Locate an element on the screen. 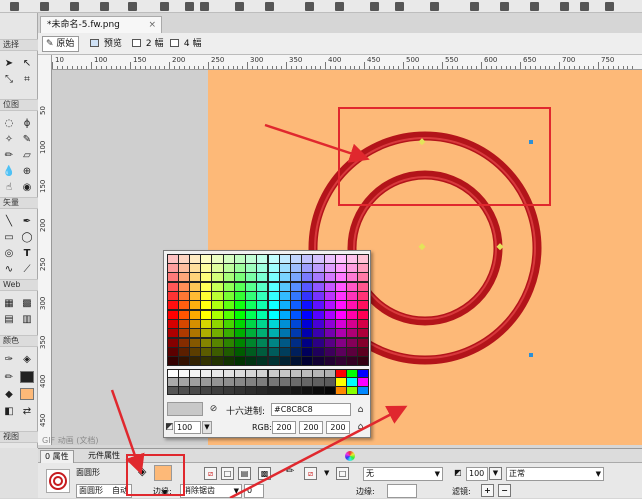  tab-symbol-properties: 元件属性 is located at coordinates (104, 456).